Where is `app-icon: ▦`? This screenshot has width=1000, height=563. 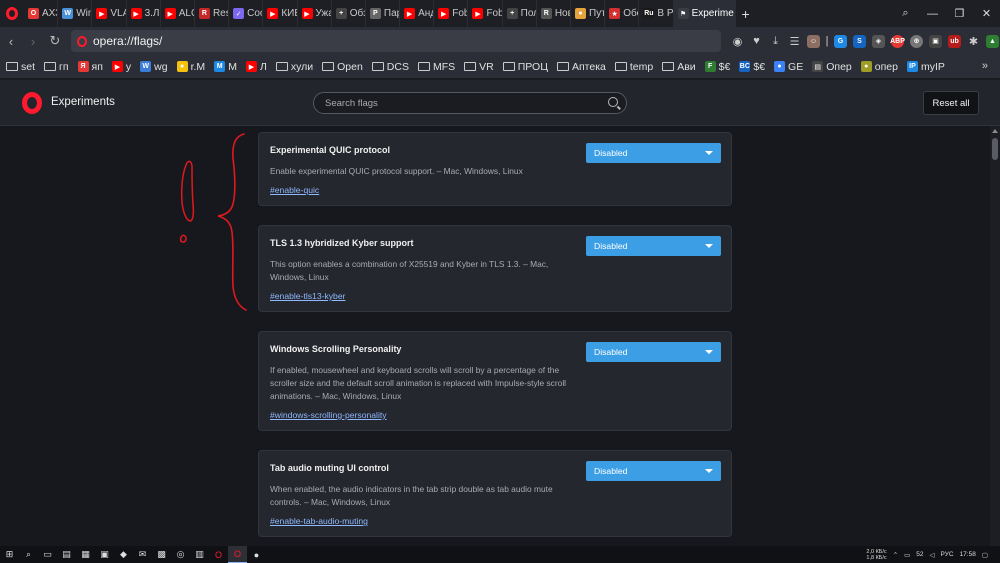
app-icon: ▦ is located at coordinates (85, 554).